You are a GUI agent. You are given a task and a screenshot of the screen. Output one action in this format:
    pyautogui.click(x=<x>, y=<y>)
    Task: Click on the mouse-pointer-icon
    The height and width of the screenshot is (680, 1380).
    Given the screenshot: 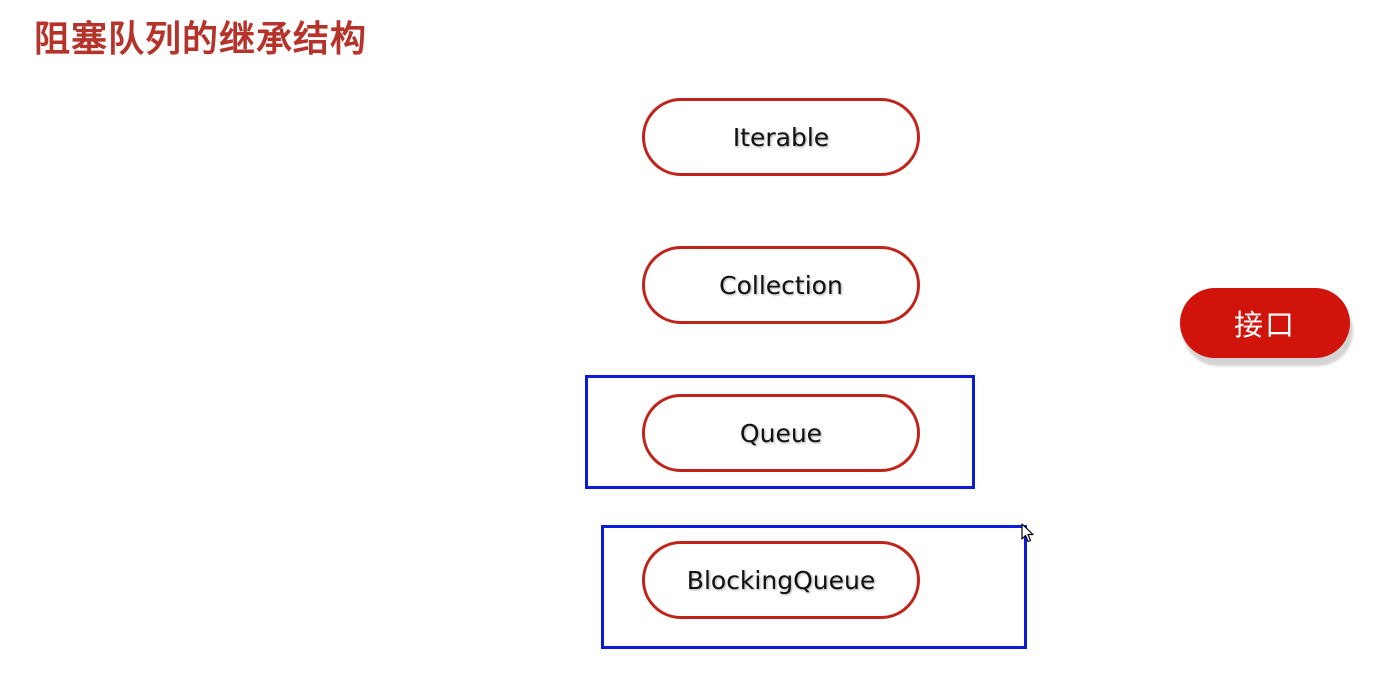 What is the action you would take?
    pyautogui.click(x=1027, y=533)
    